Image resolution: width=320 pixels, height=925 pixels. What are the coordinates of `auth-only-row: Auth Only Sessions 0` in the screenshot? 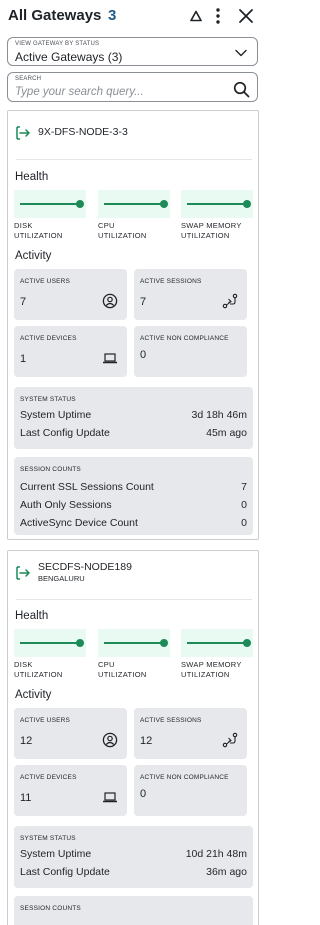 It's located at (133, 506).